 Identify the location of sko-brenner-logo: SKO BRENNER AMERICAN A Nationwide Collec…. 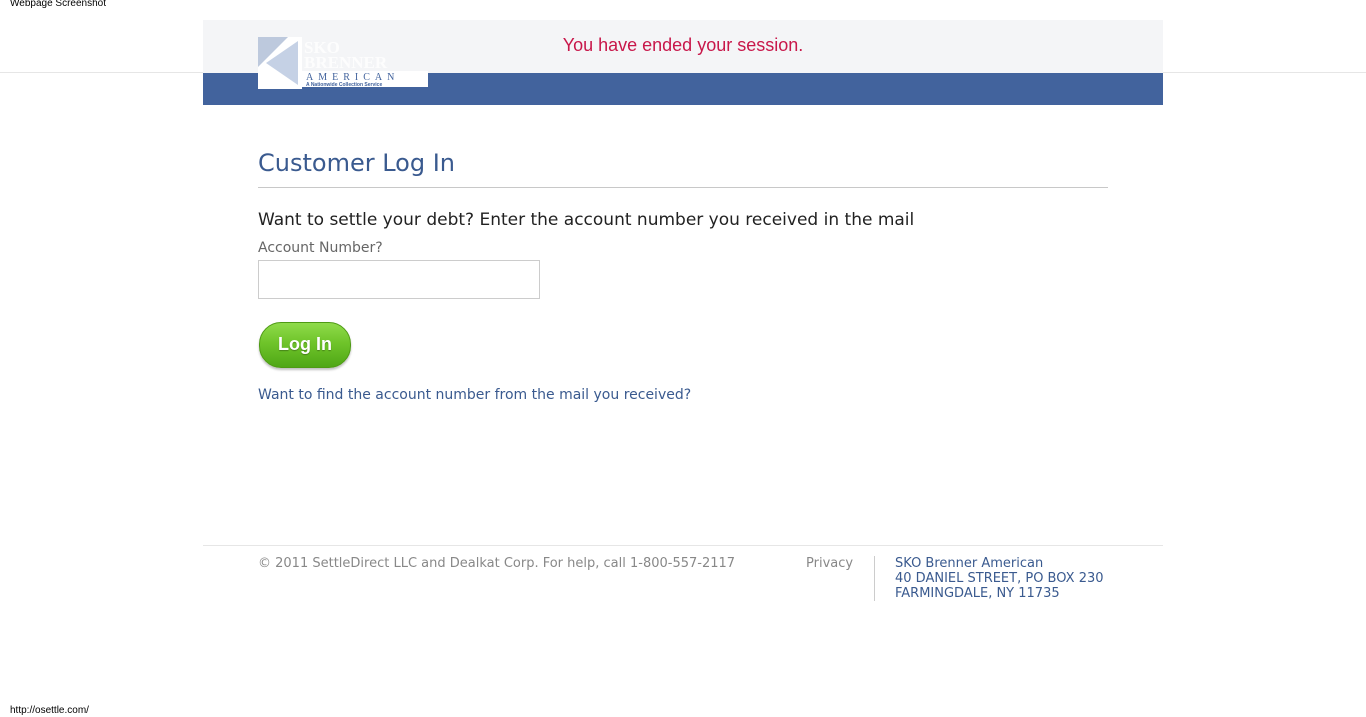
(343, 63).